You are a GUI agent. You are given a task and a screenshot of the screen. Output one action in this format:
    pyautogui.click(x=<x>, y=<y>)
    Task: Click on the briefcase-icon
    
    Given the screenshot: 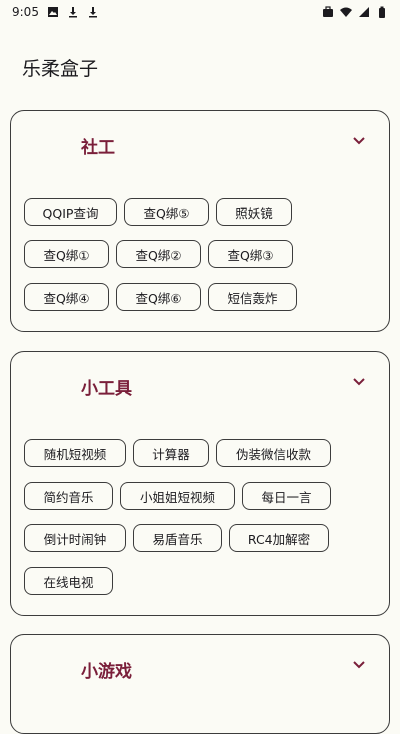 What is the action you would take?
    pyautogui.click(x=328, y=11)
    